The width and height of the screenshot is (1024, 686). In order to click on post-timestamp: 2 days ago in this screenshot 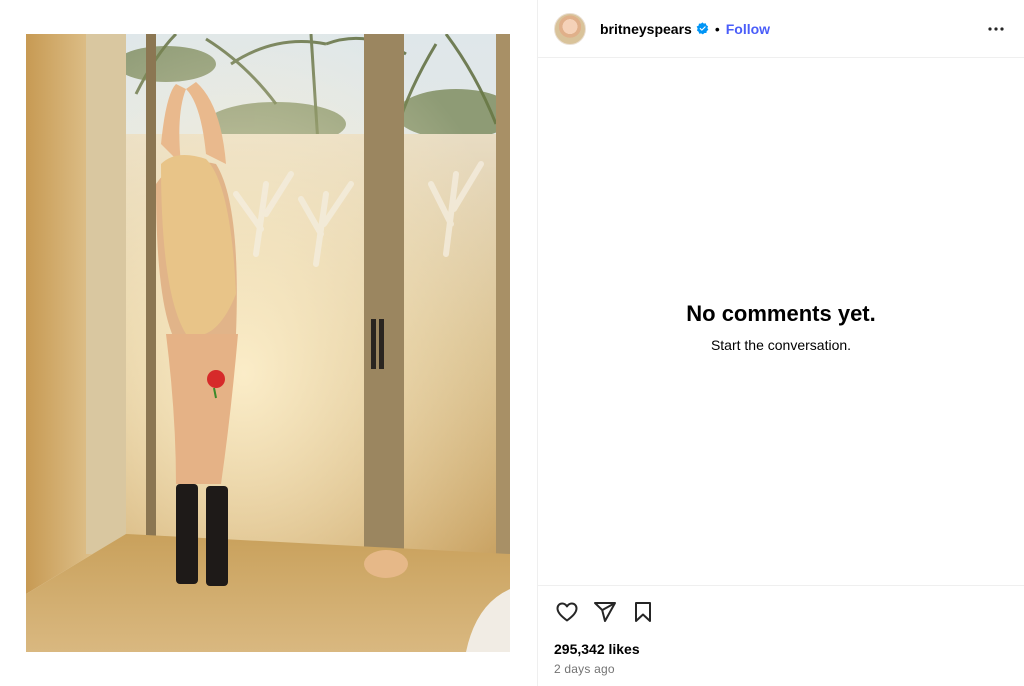, I will do `click(781, 669)`.